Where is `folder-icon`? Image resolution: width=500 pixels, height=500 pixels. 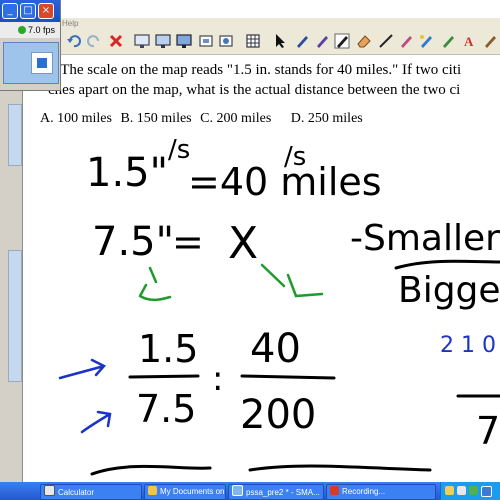 folder-icon is located at coordinates (152, 490).